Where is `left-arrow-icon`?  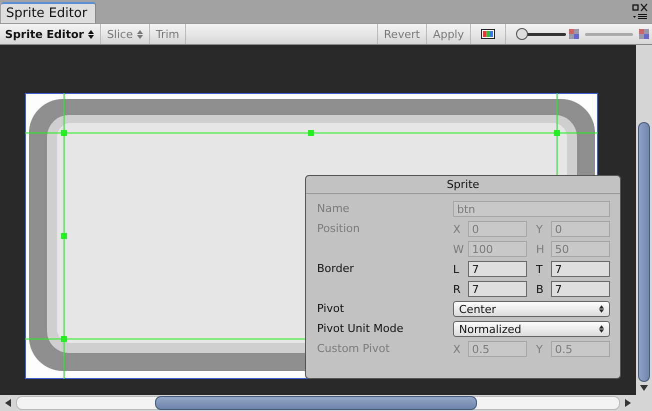 left-arrow-icon is located at coordinates (8, 403).